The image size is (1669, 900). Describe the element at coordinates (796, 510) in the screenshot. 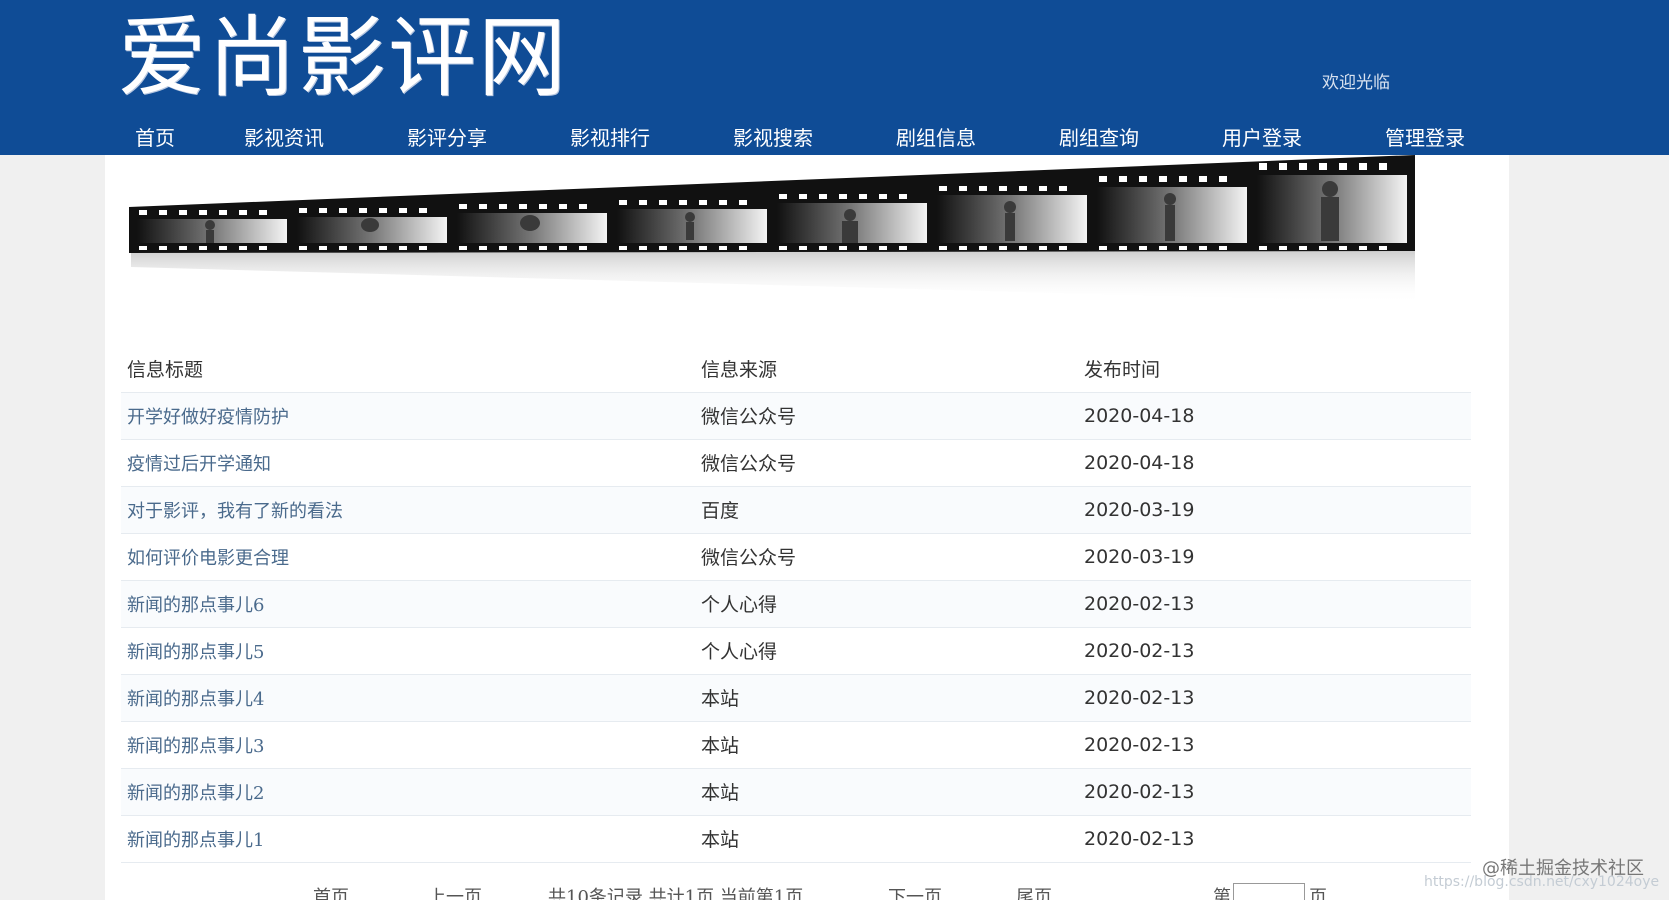

I see `table-row: 对于影评，我有了新的看法 百度 2020-03-19` at that location.